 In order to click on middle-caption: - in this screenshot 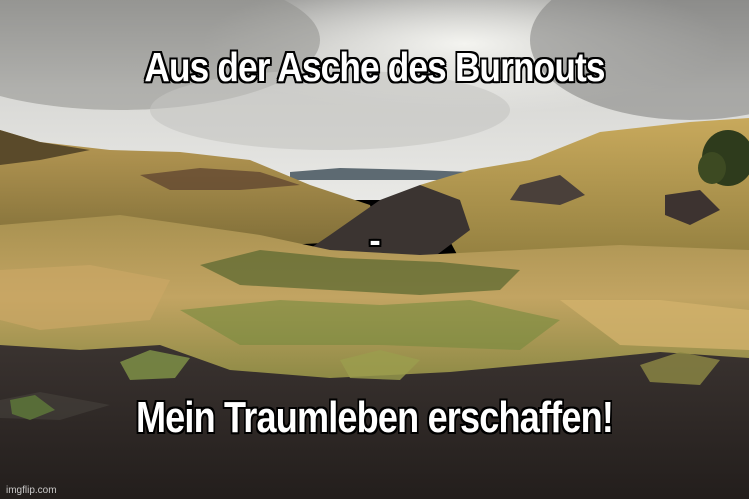, I will do `click(374, 241)`.